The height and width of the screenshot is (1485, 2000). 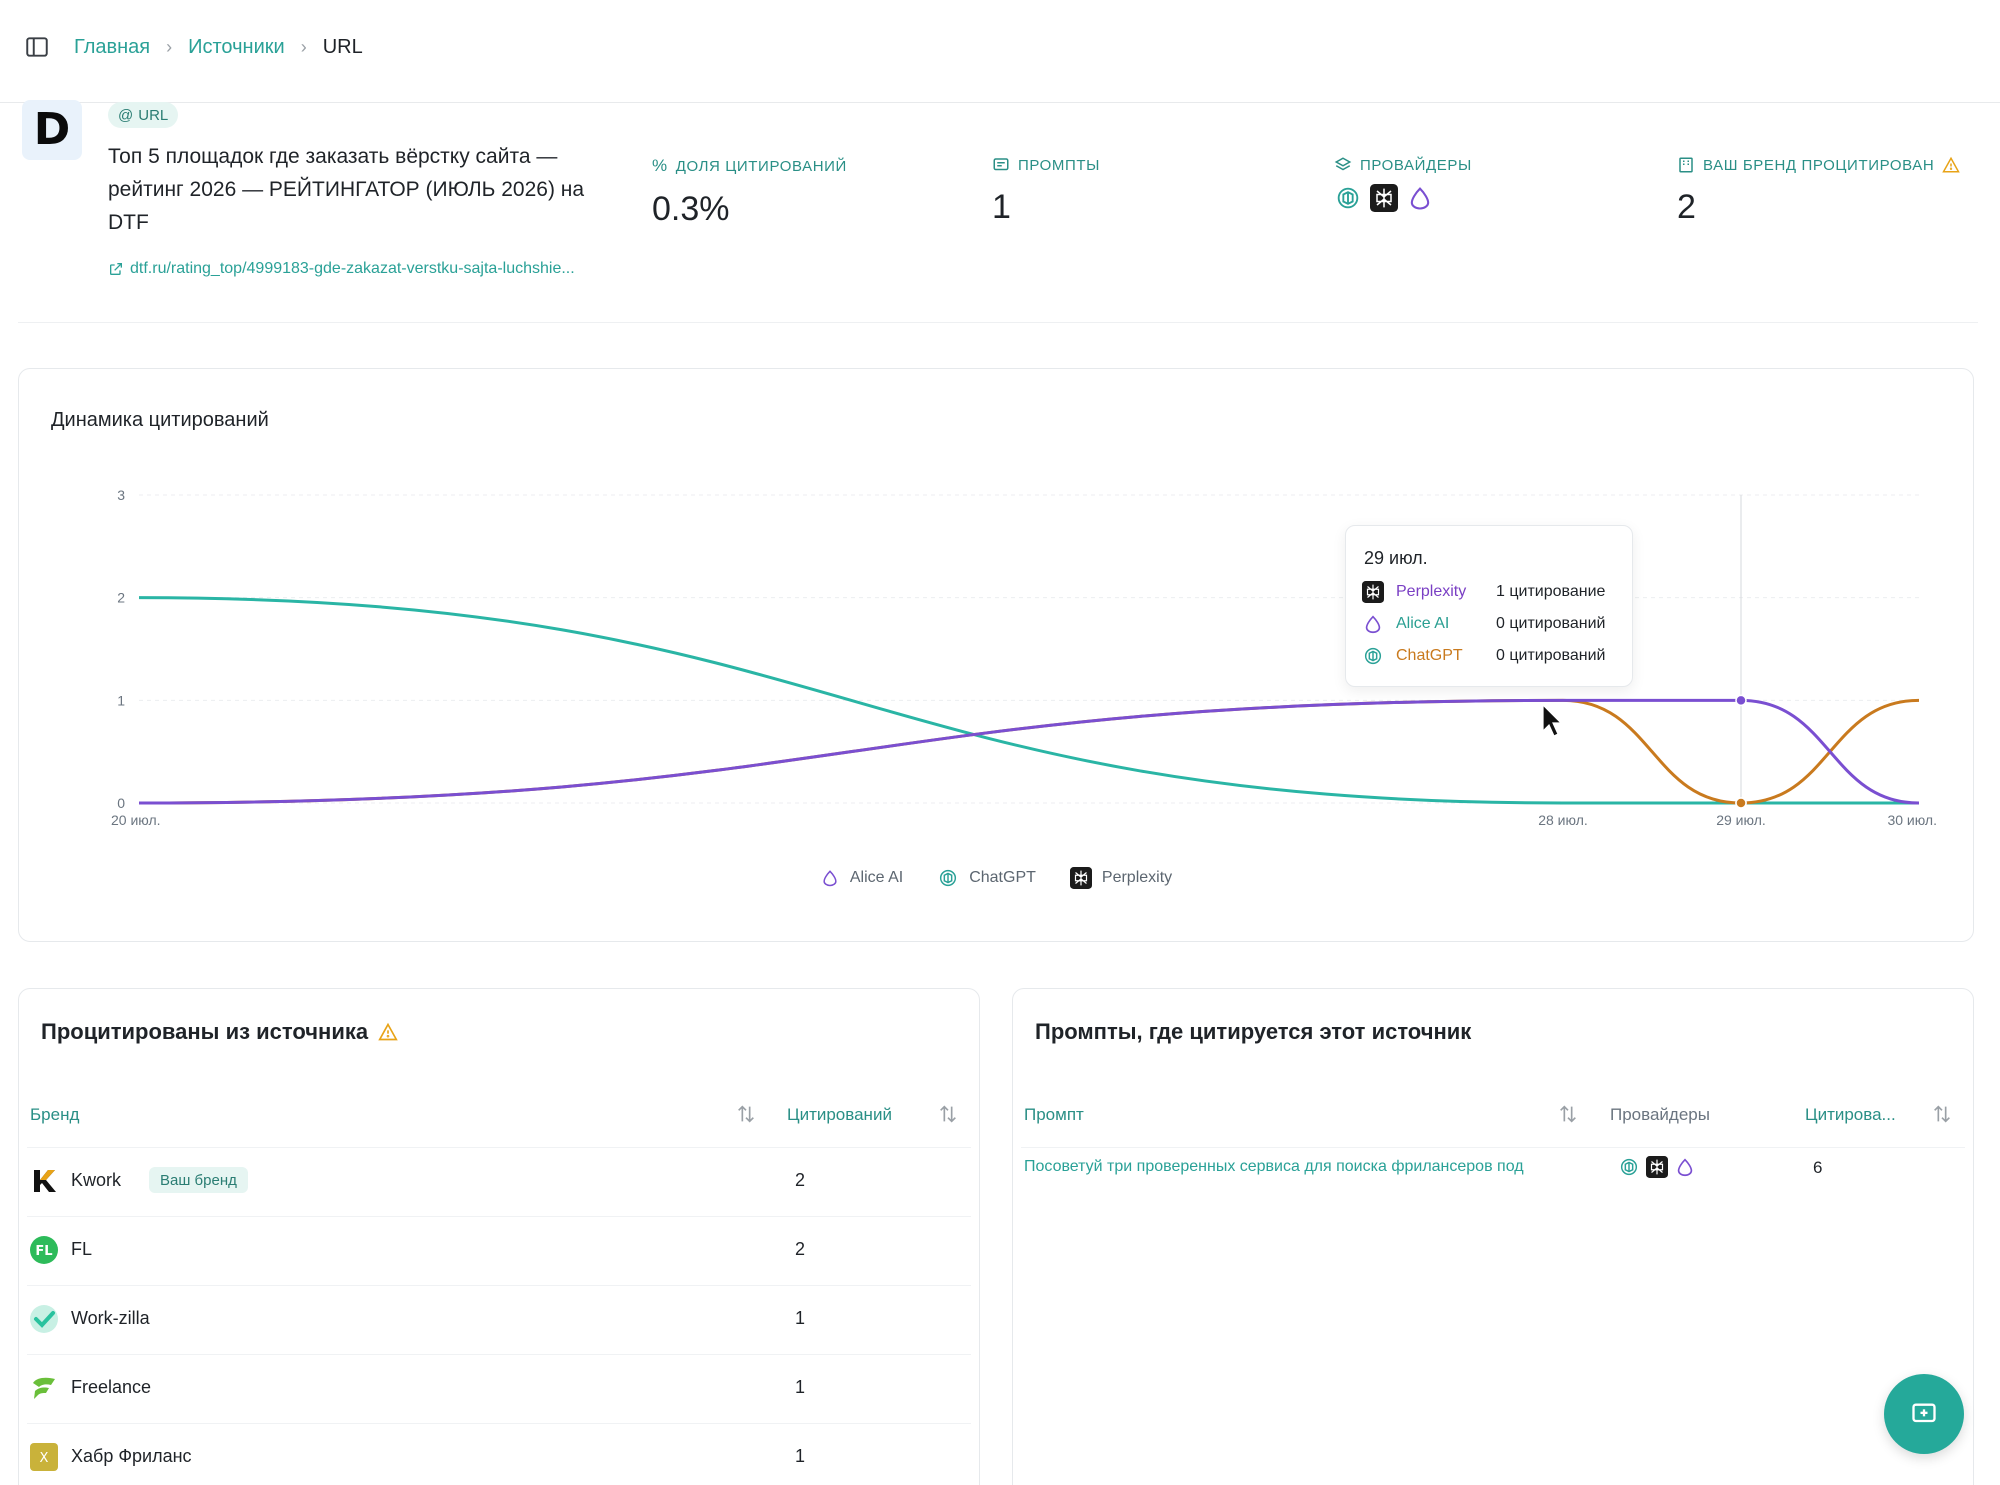 I want to click on habr-freelance-logo-icon: X, so click(x=44, y=1457).